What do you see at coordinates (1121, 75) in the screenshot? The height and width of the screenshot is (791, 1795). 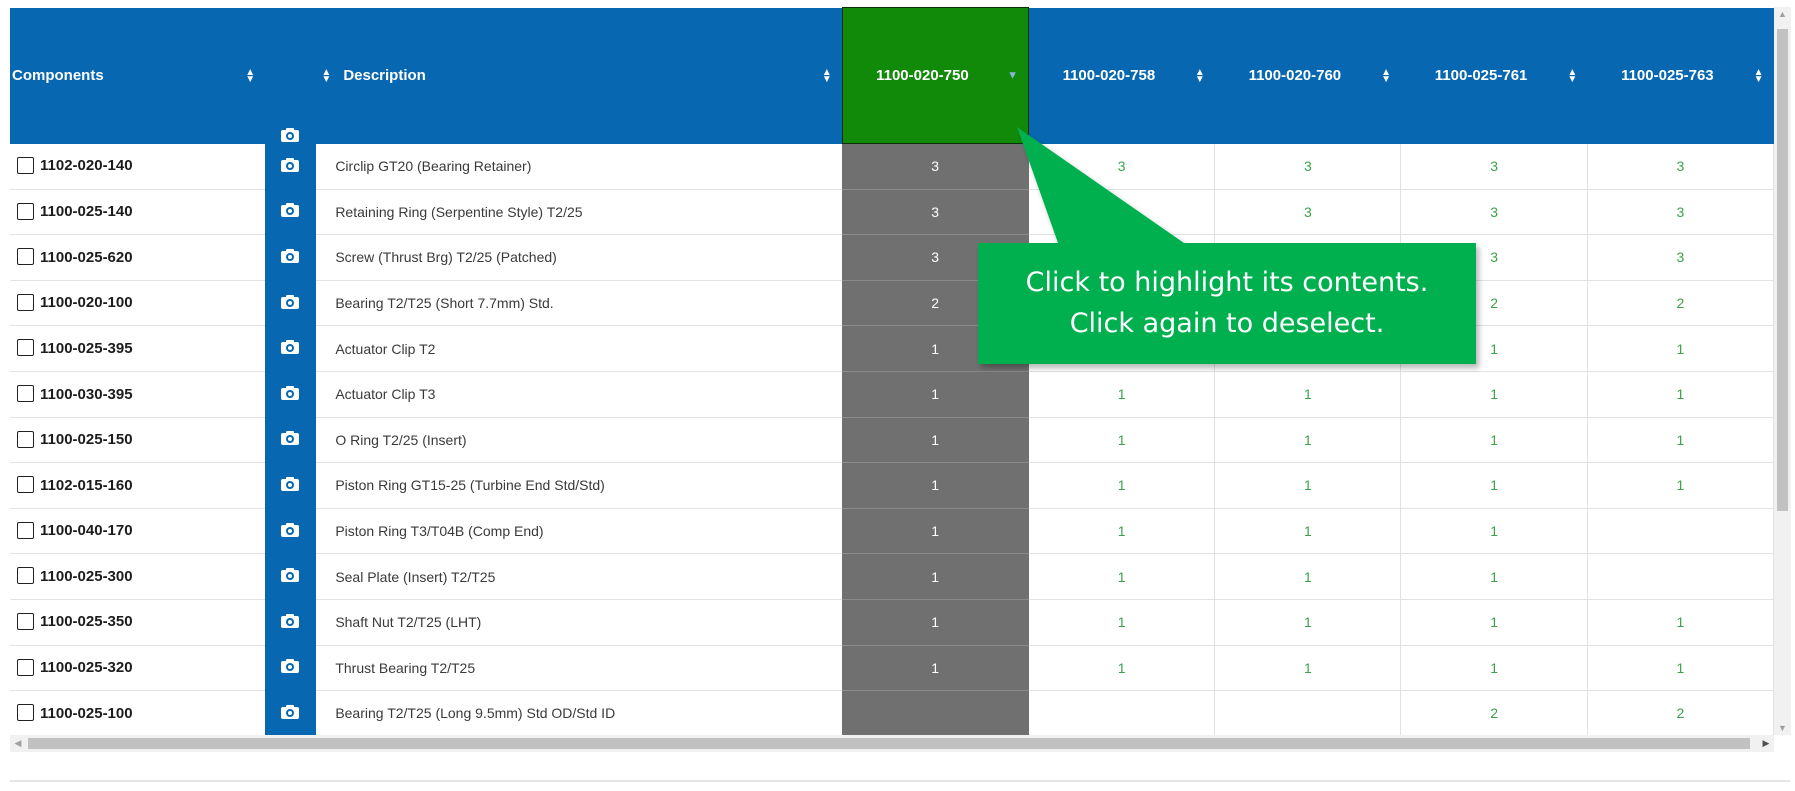 I see `column-header-1100-020-758: 1100-020-758 ▲ ▼` at bounding box center [1121, 75].